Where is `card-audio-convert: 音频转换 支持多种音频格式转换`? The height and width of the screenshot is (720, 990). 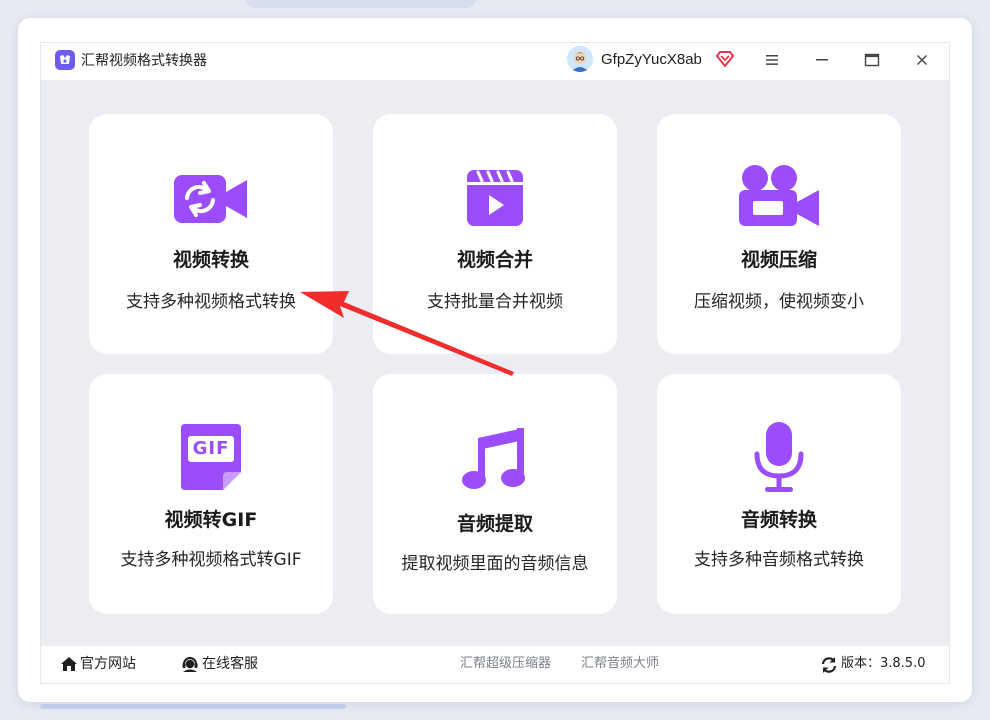
card-audio-convert: 音频转换 支持多种音频格式转换 is located at coordinates (779, 494).